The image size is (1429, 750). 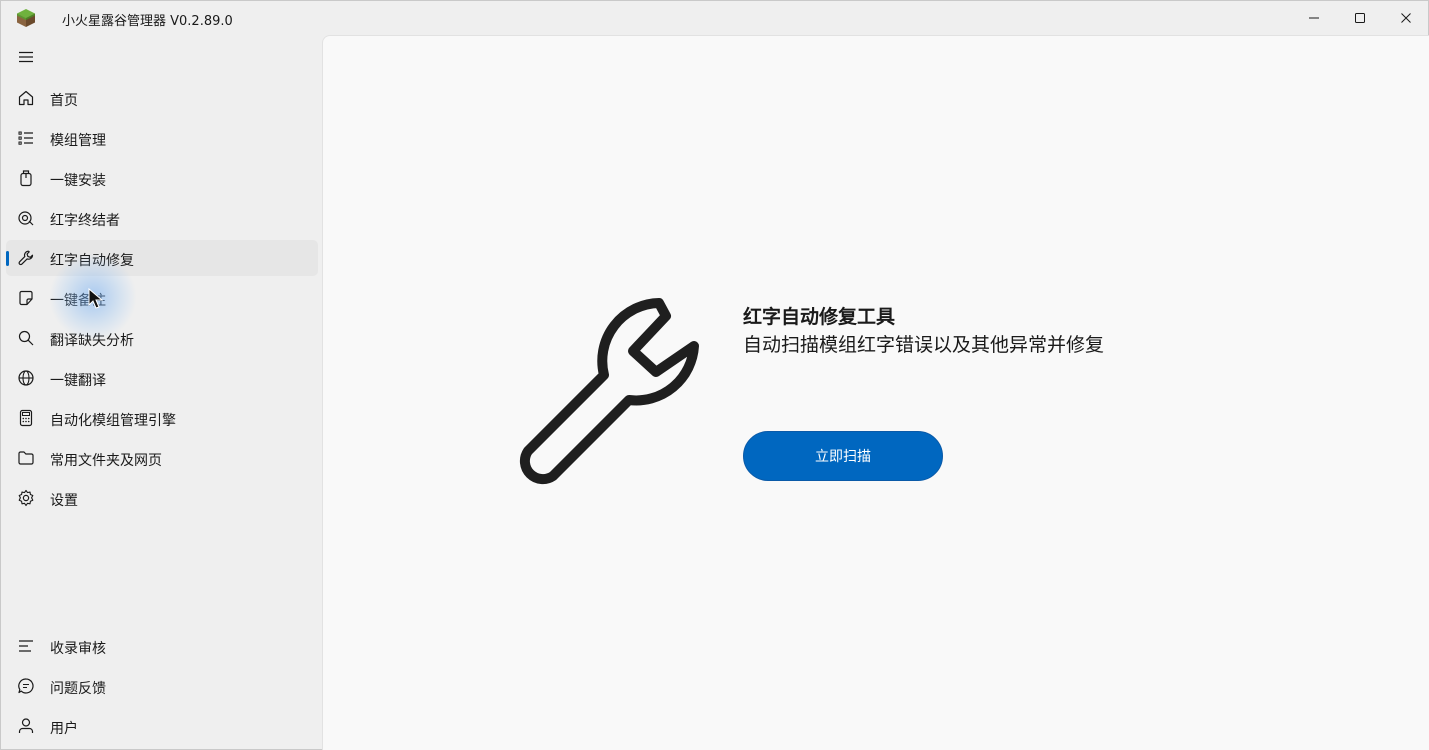 I want to click on maximize-icon, so click(x=1360, y=18).